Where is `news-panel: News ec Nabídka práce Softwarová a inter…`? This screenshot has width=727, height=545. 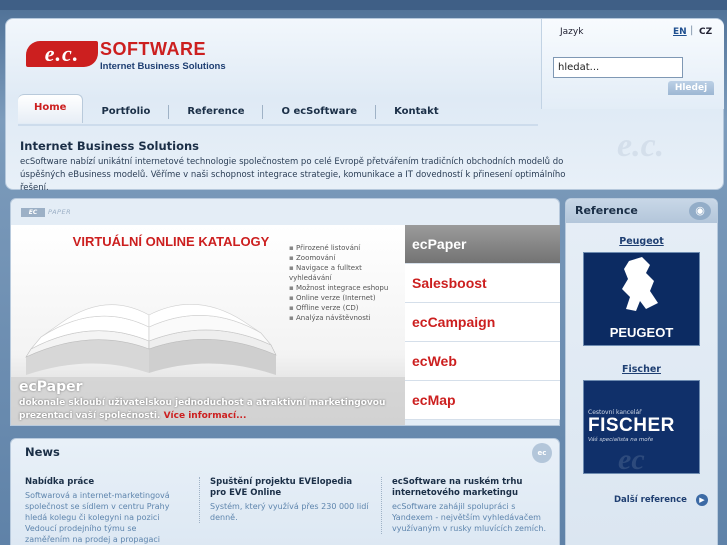 news-panel: News ec Nabídka práce Softwarová a inter… is located at coordinates (285, 491).